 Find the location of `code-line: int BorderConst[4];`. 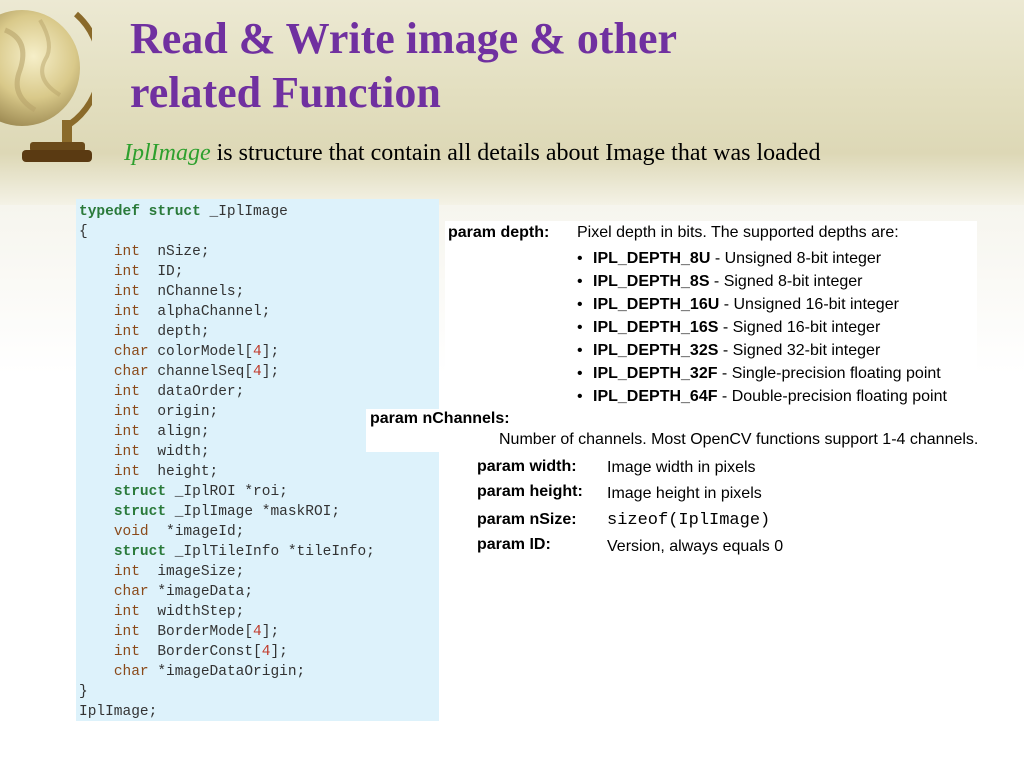

code-line: int BorderConst[4]; is located at coordinates (259, 652).